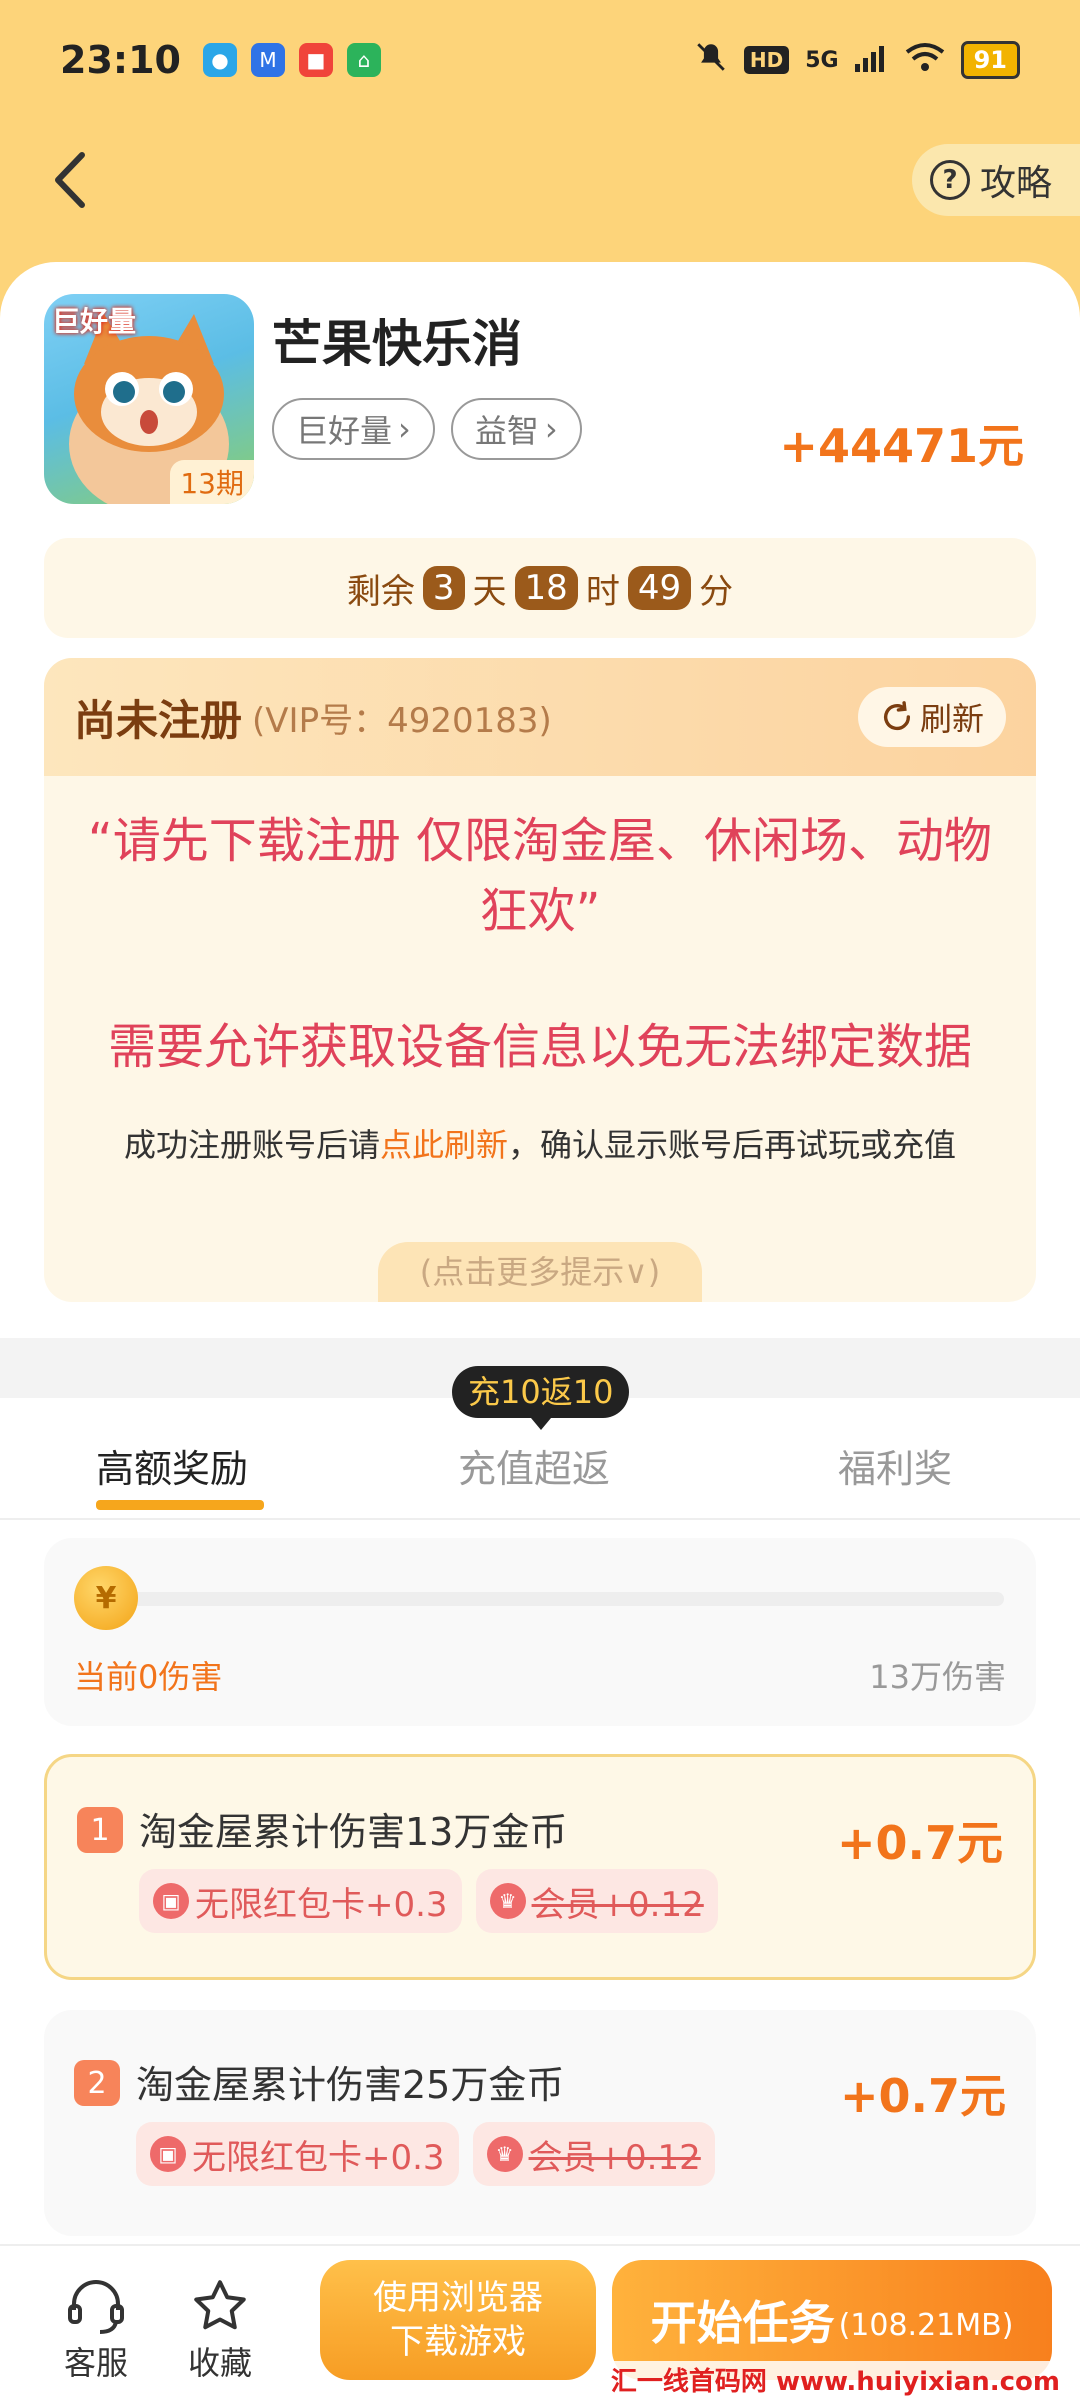  Describe the element at coordinates (96, 2307) in the screenshot. I see `headset-icon` at that location.